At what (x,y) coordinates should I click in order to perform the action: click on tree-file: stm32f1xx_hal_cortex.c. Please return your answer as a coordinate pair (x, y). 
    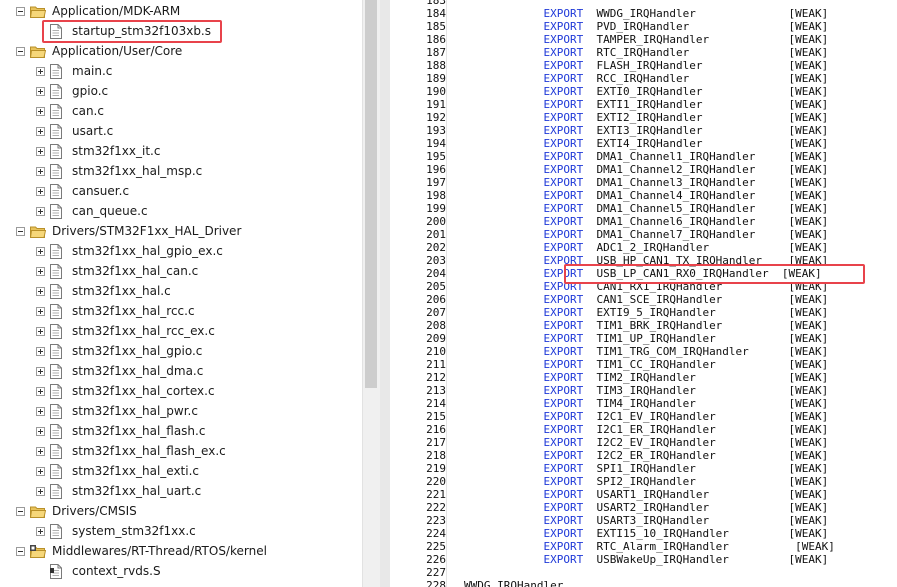
    Looking at the image, I should click on (181, 392).